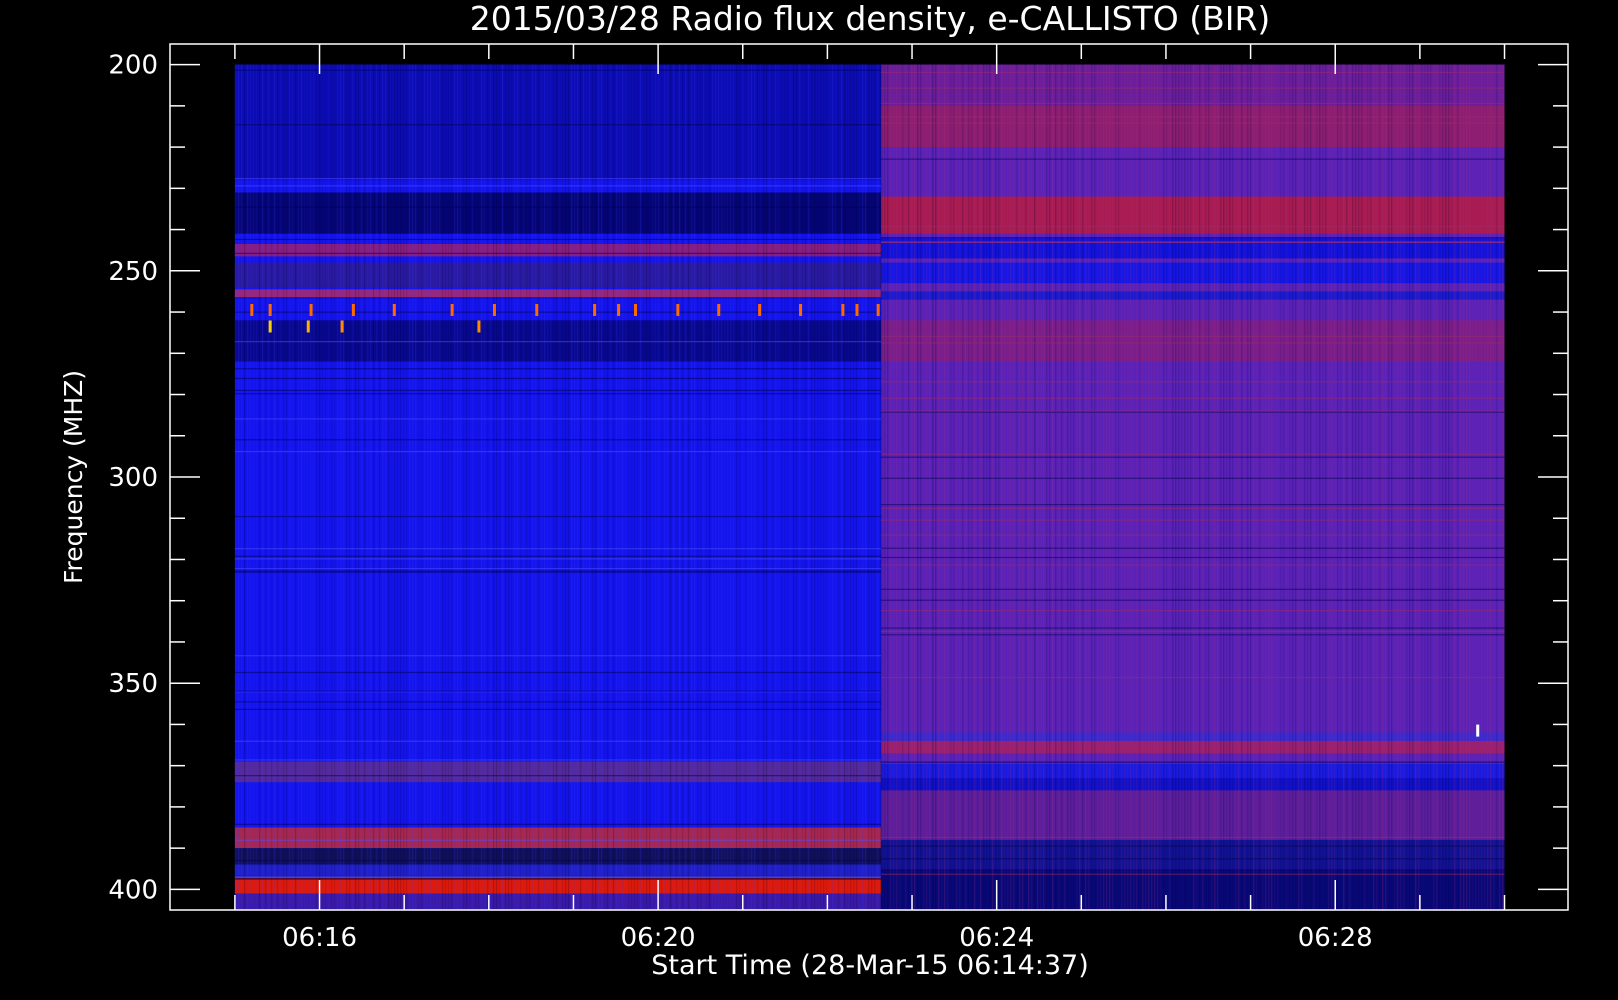  I want to click on y-axis-label: Frequency (MHZ), so click(73, 477).